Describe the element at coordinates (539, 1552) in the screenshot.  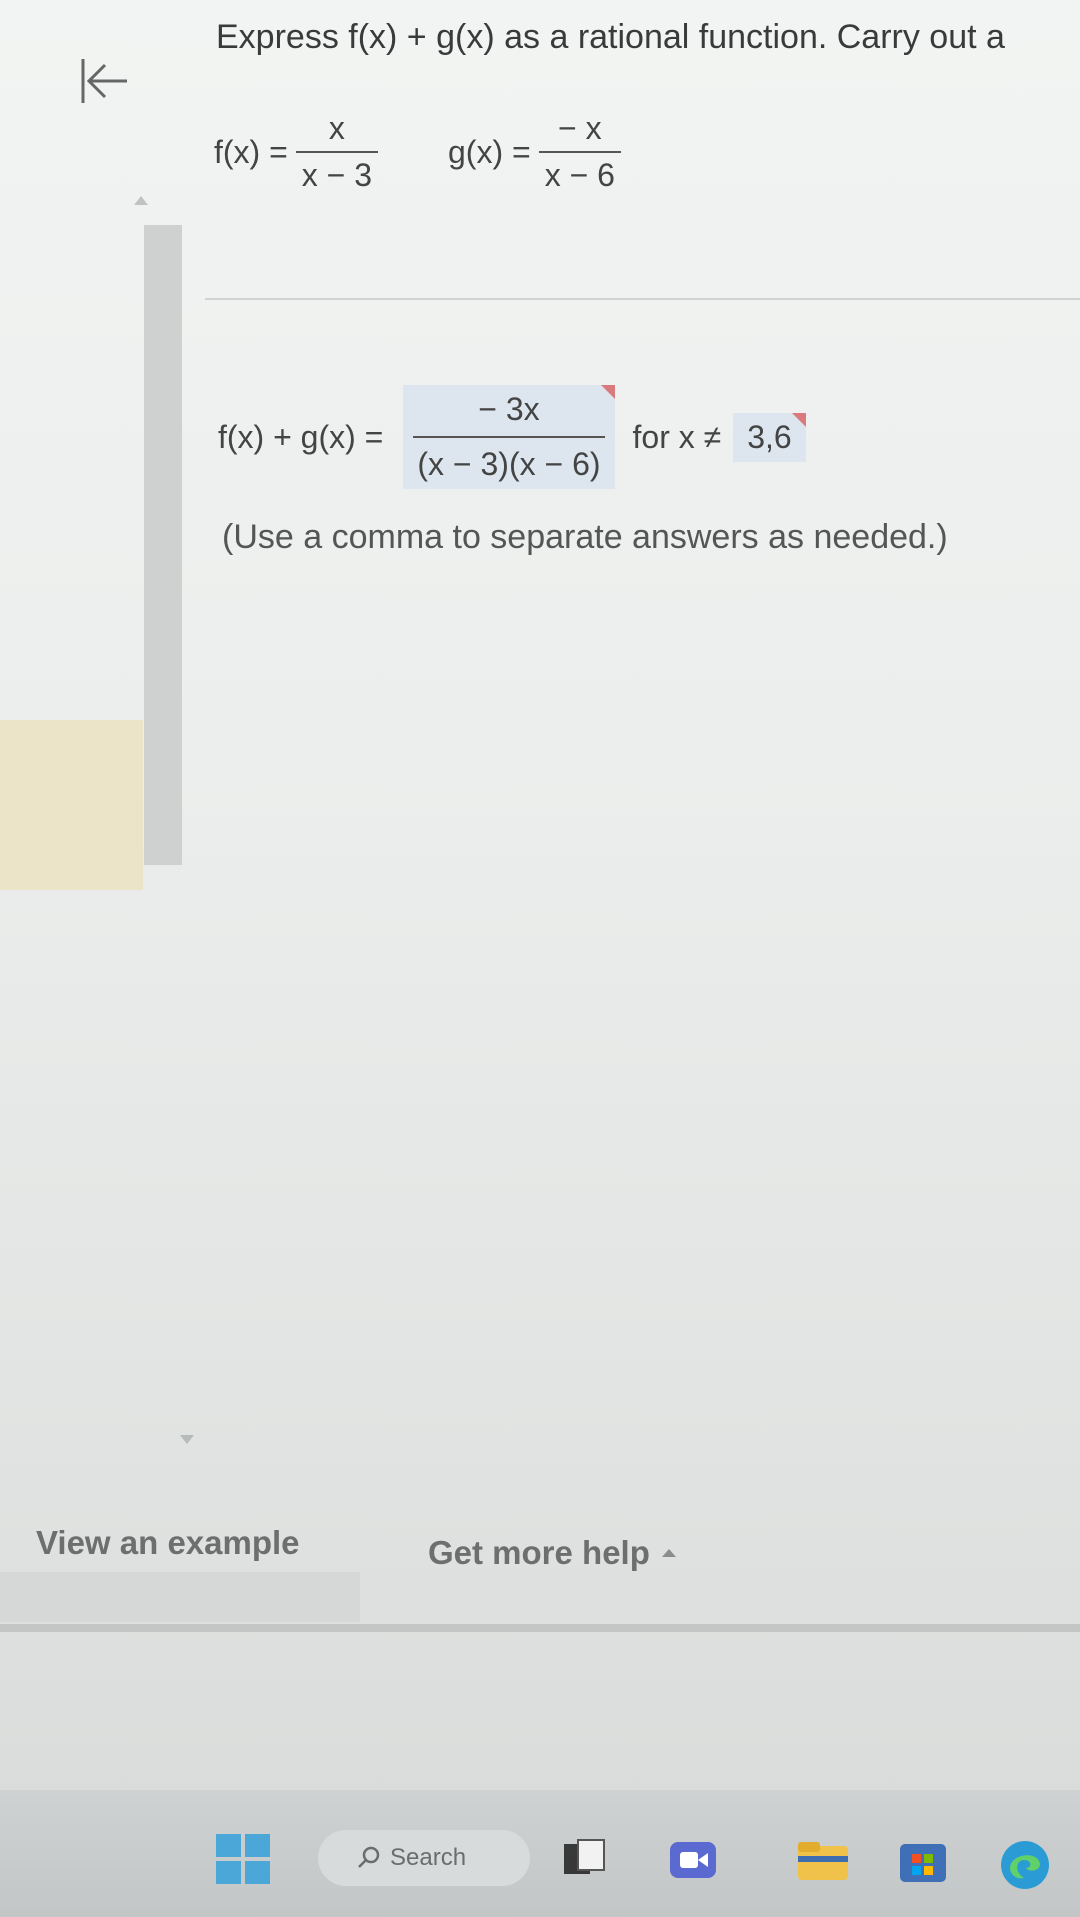
I see `get-more-help-label: Get more help` at that location.